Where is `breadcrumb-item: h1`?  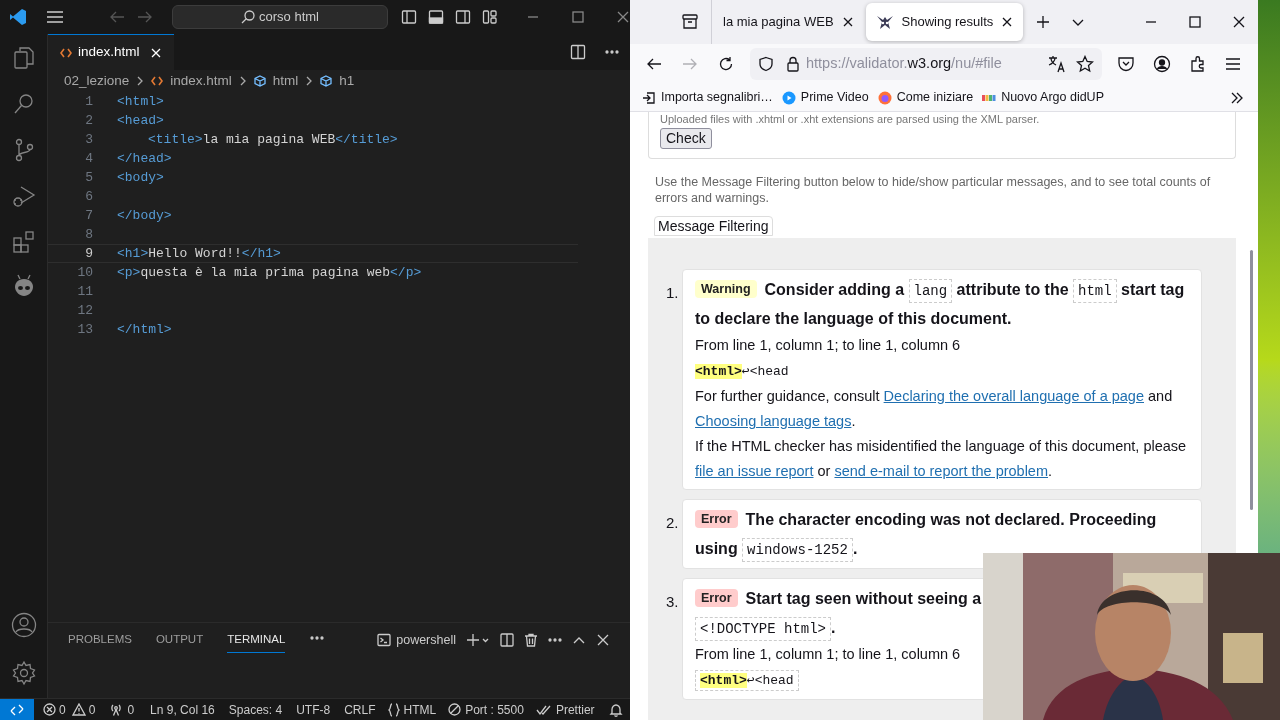
breadcrumb-item: h1 is located at coordinates (347, 81).